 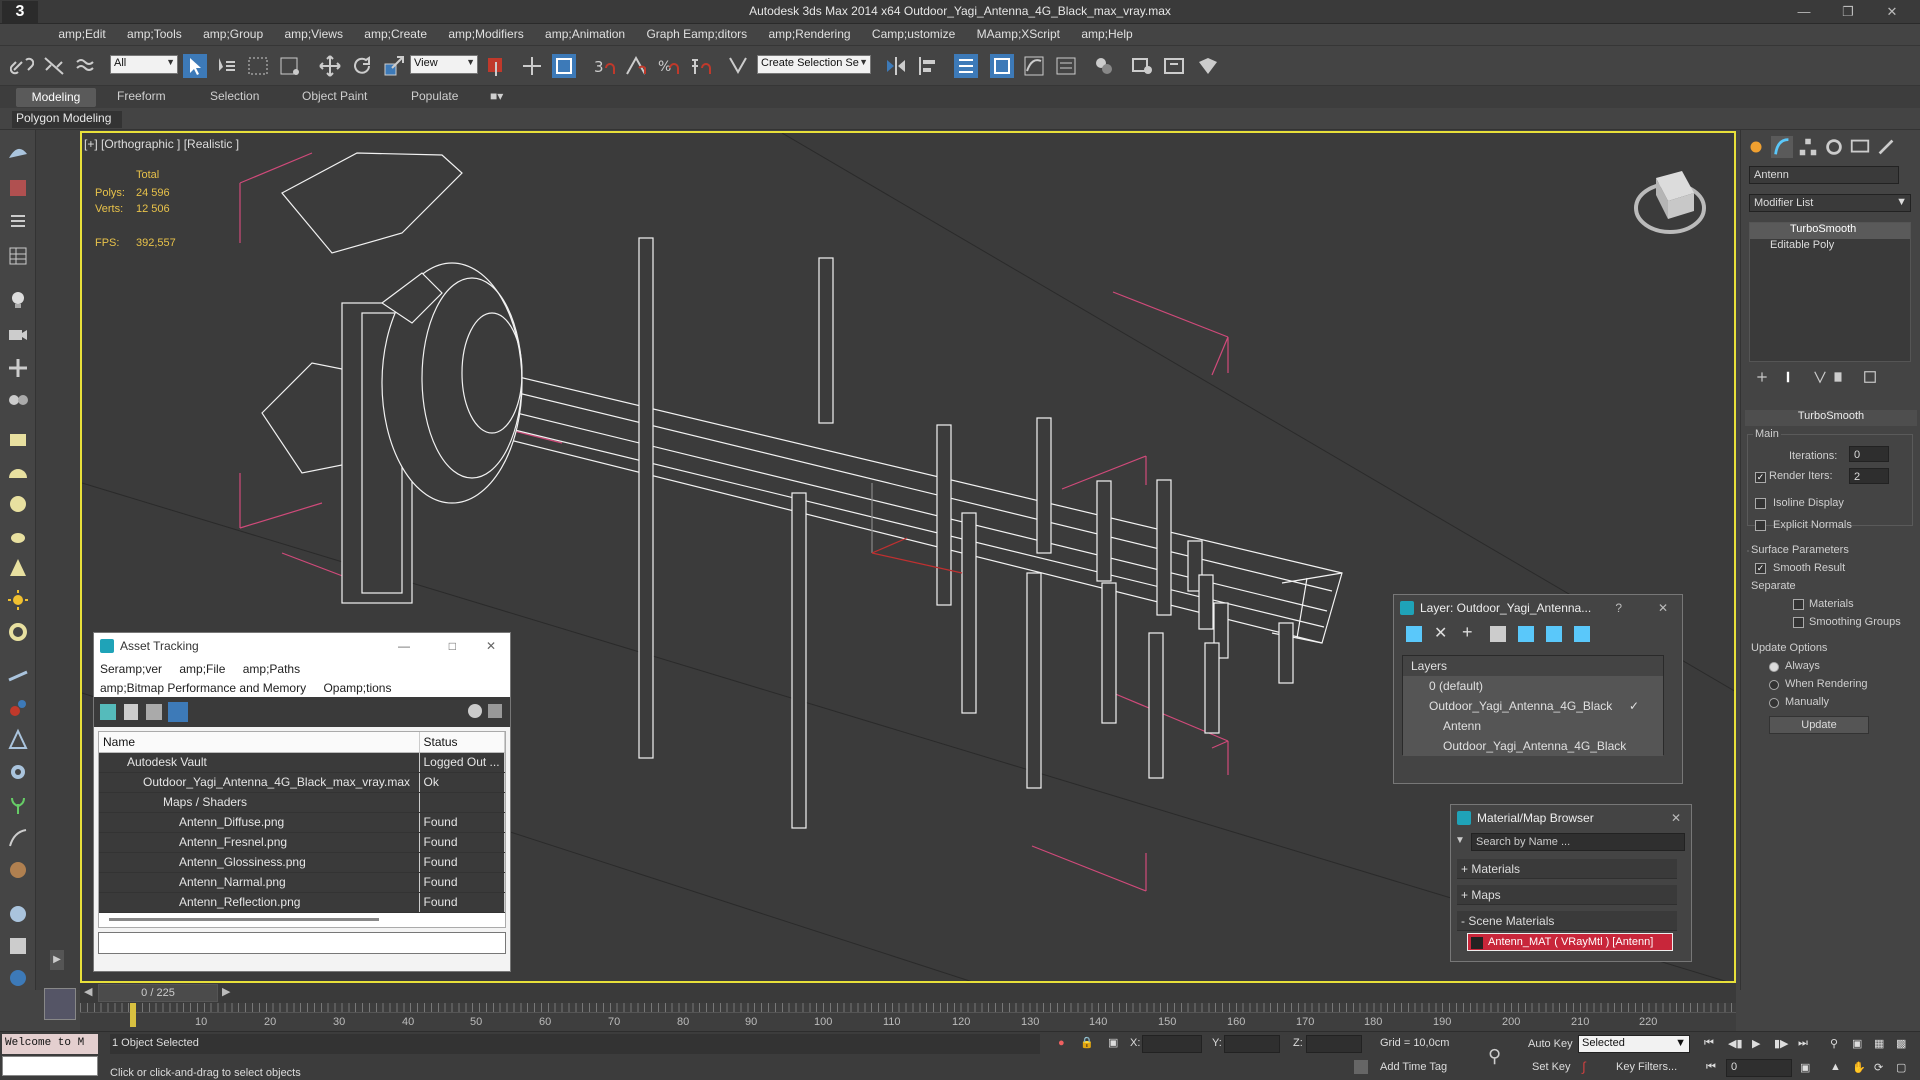 I want to click on layer-row-object: Outdoor_Yagi_Antenna_4G_Black, so click(x=1533, y=746).